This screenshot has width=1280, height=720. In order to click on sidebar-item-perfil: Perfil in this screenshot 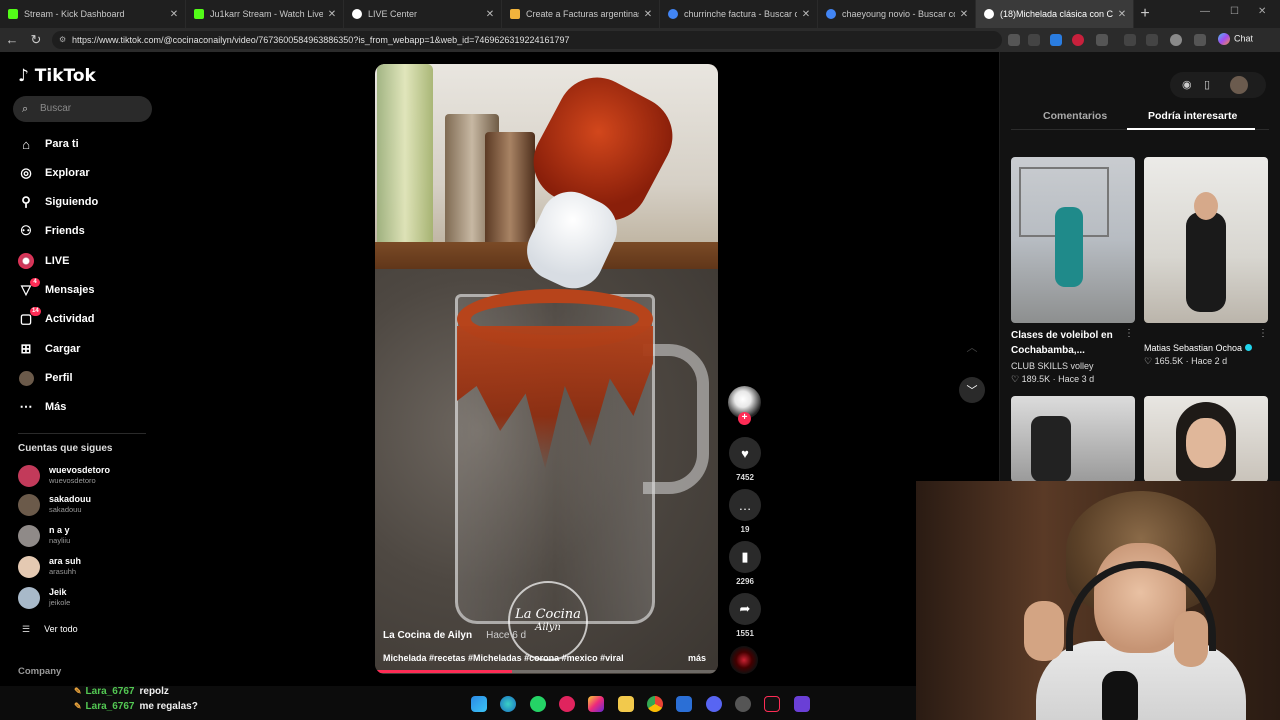, I will do `click(45, 378)`.